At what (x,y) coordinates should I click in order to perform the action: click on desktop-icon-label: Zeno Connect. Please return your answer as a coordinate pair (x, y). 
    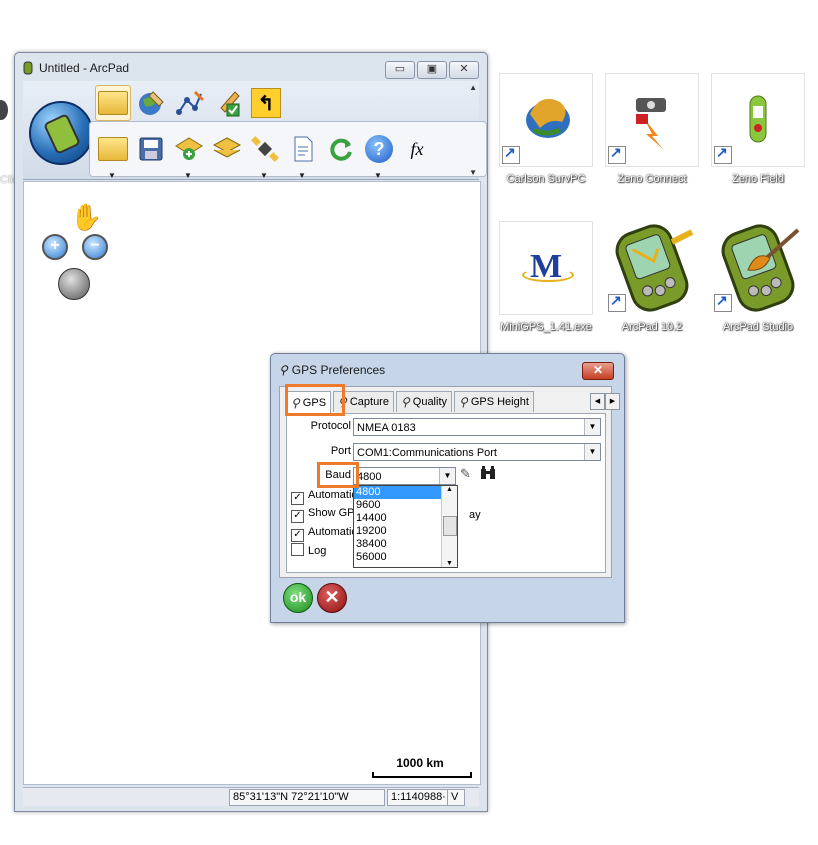
    Looking at the image, I should click on (652, 179).